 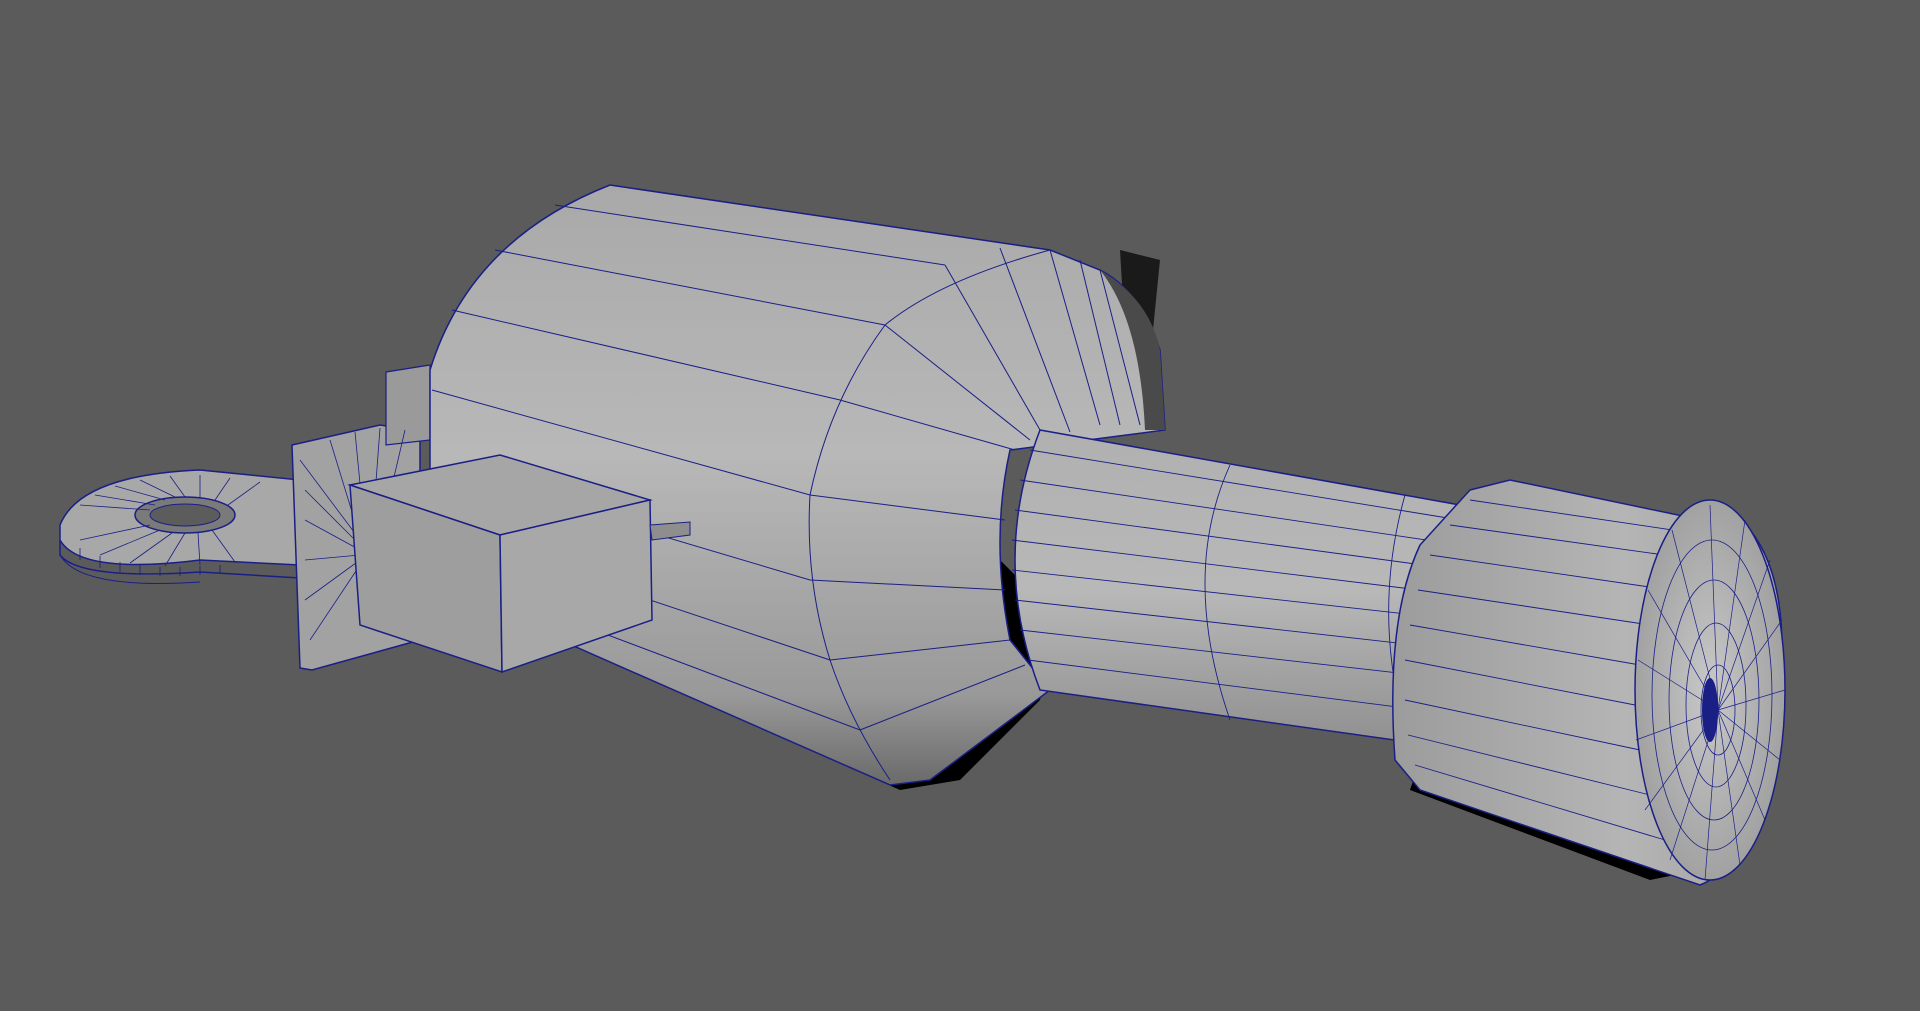 I want to click on ring-mount, so click(x=180, y=526).